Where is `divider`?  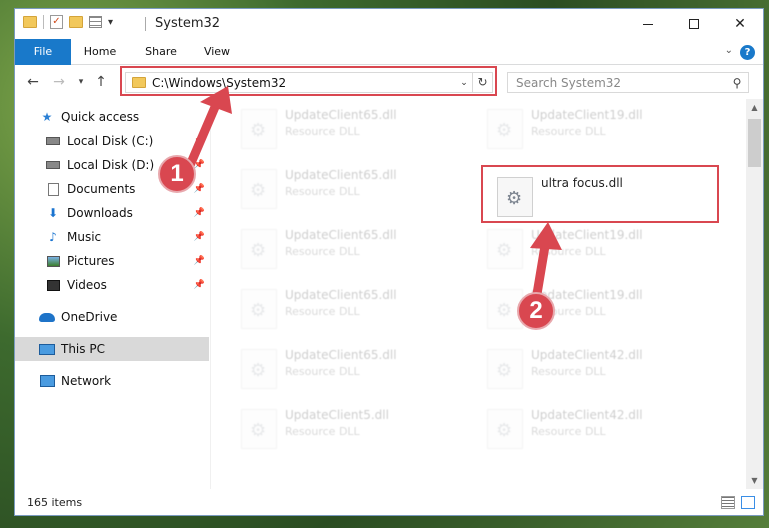
divider is located at coordinates (145, 24).